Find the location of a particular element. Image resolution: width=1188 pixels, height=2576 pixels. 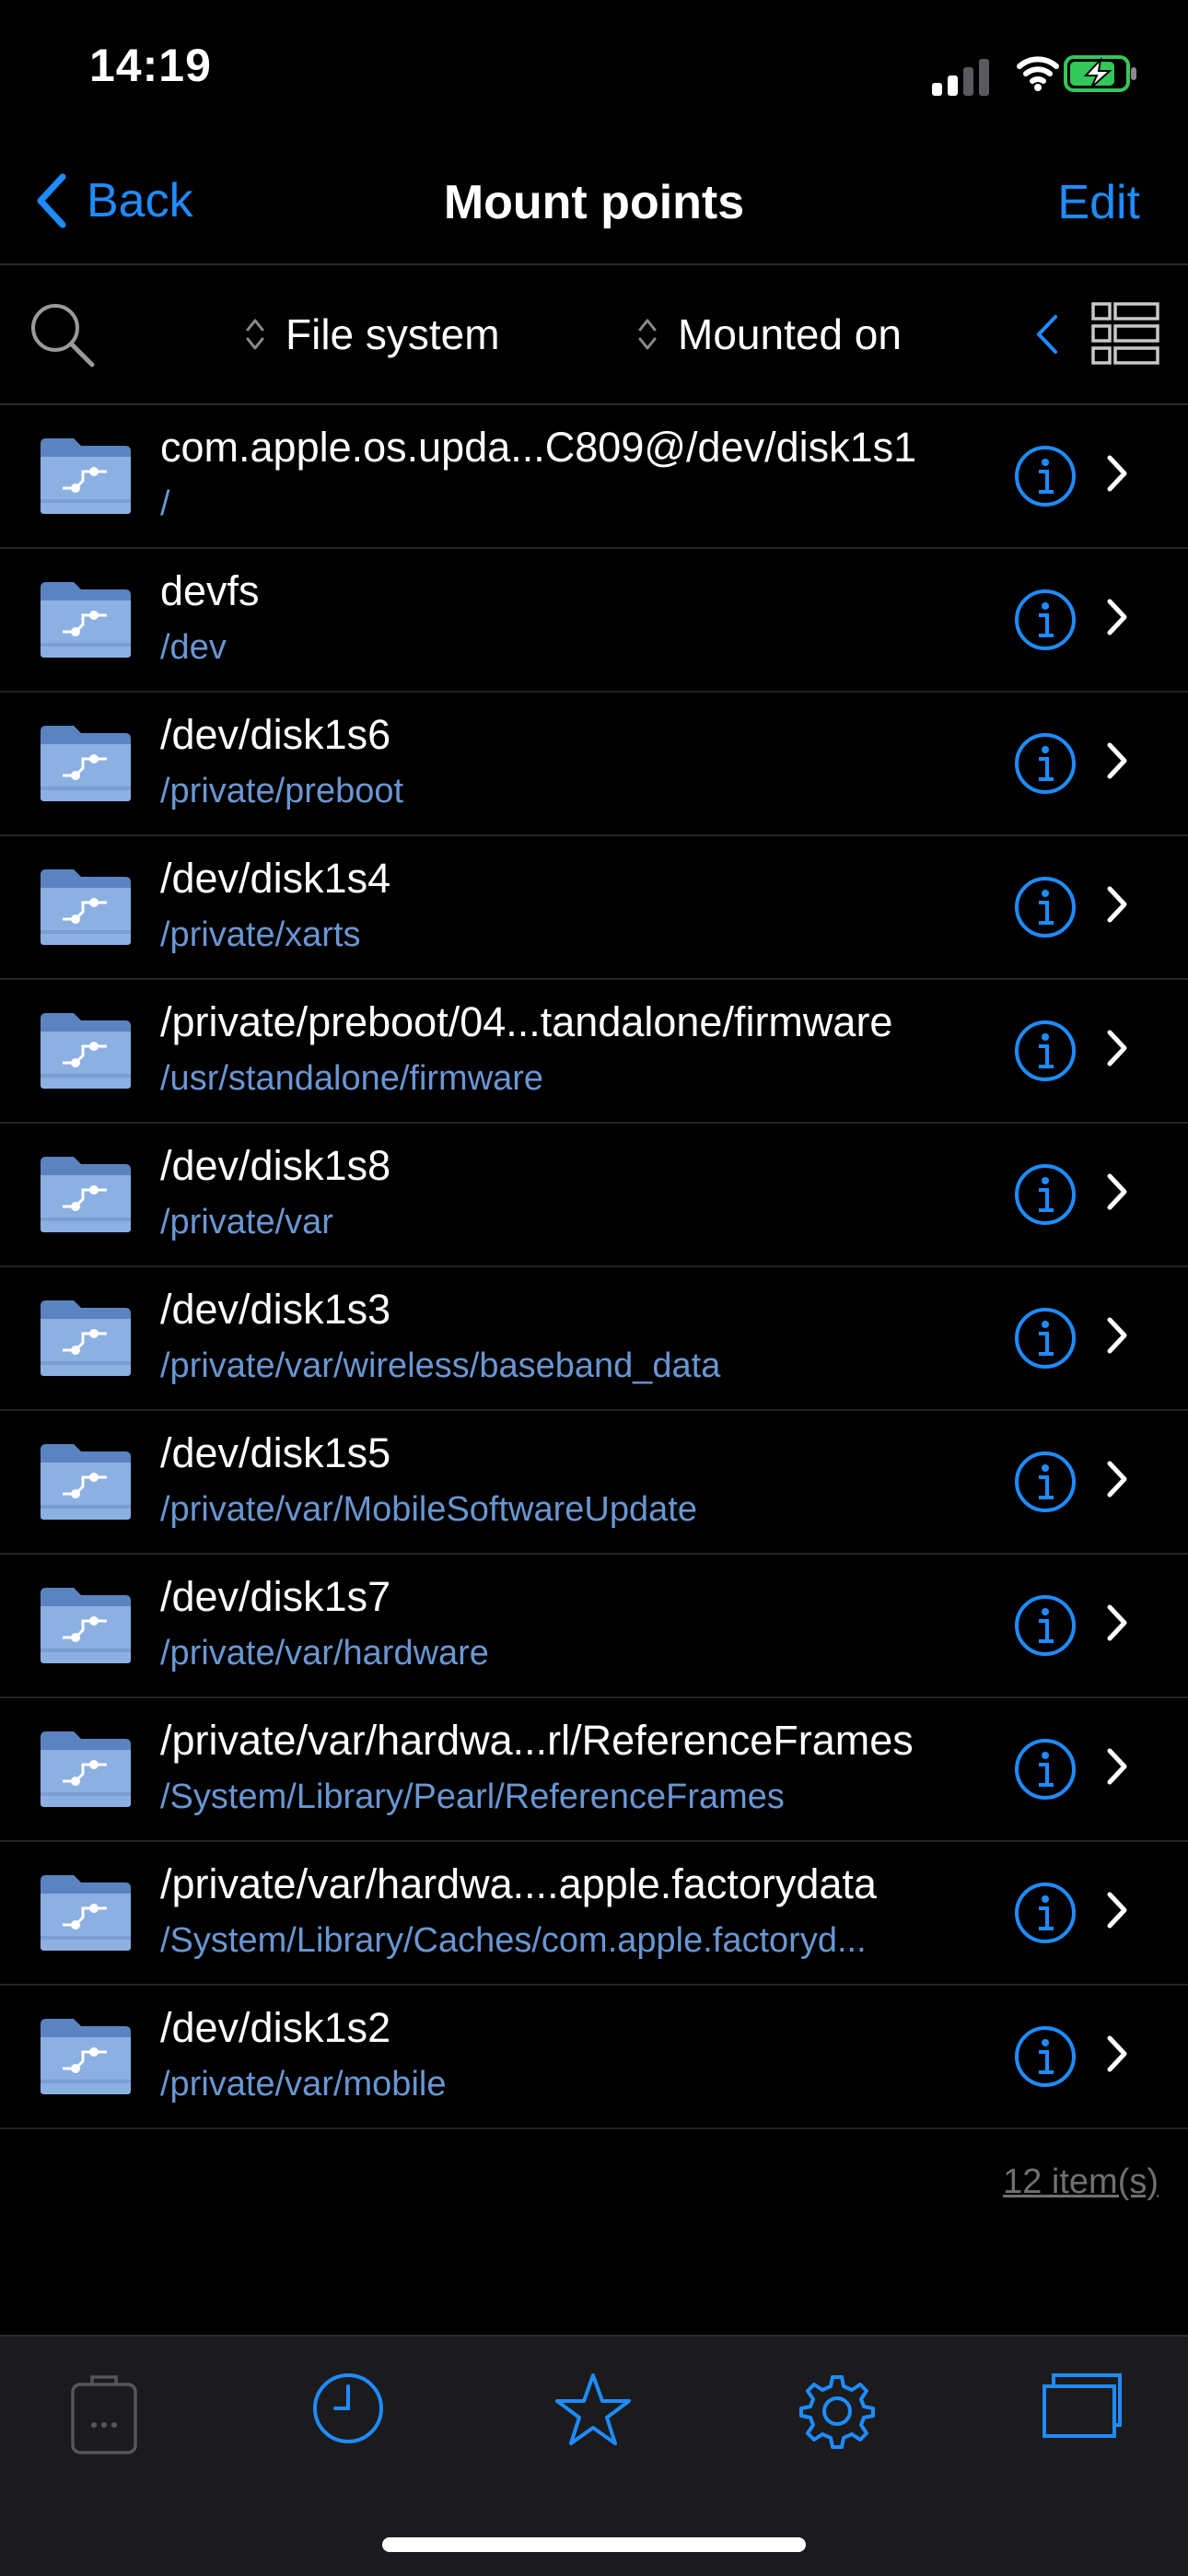

list-item: com.apple.os.upda...C809@/dev/disk1s1 / is located at coordinates (594, 477).